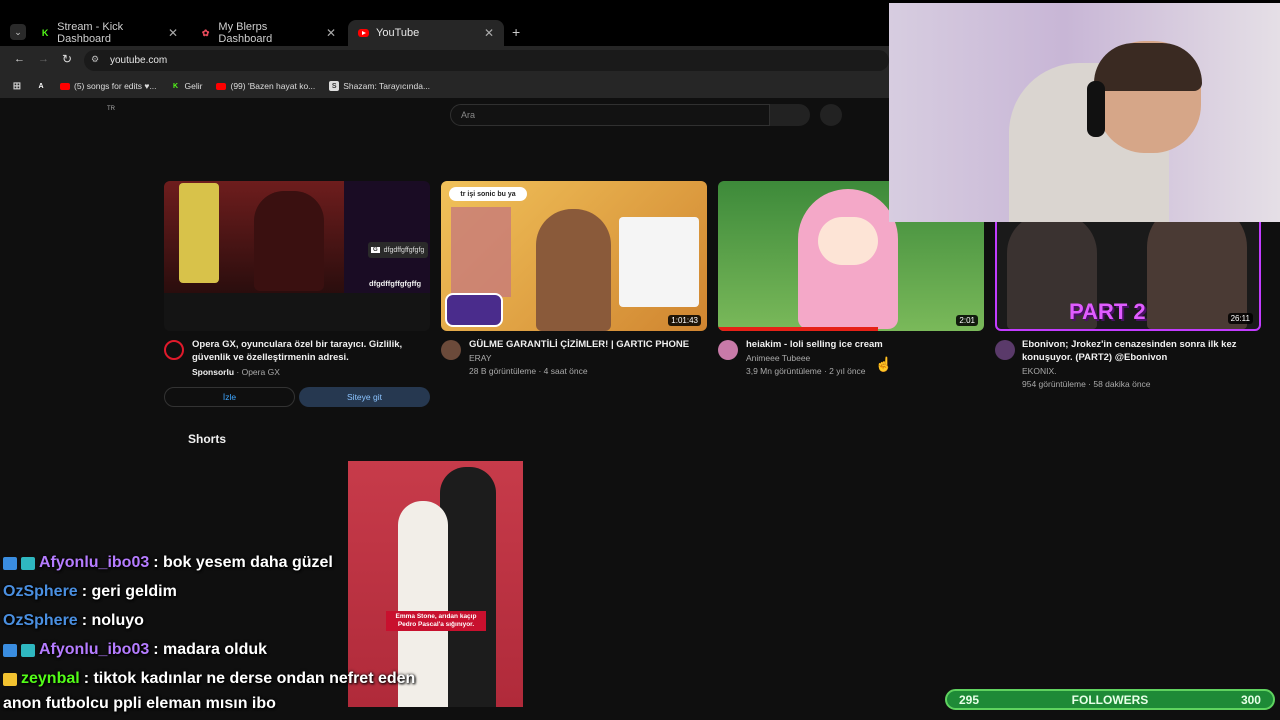 This screenshot has width=1280, height=720. Describe the element at coordinates (245, 33) in the screenshot. I see `tab-label: My Blerps Dashboard` at that location.